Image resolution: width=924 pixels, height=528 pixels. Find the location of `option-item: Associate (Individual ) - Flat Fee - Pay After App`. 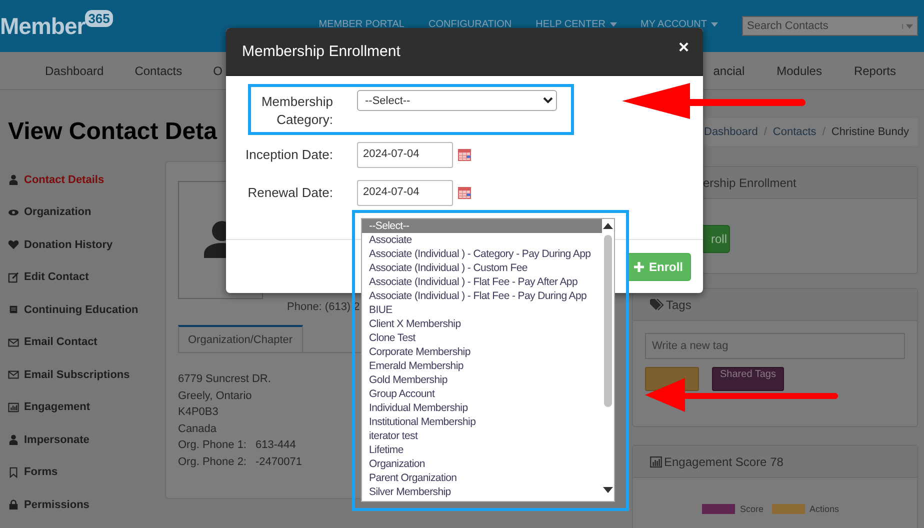

option-item: Associate (Individual ) - Flat Fee - Pay After App is located at coordinates (482, 282).